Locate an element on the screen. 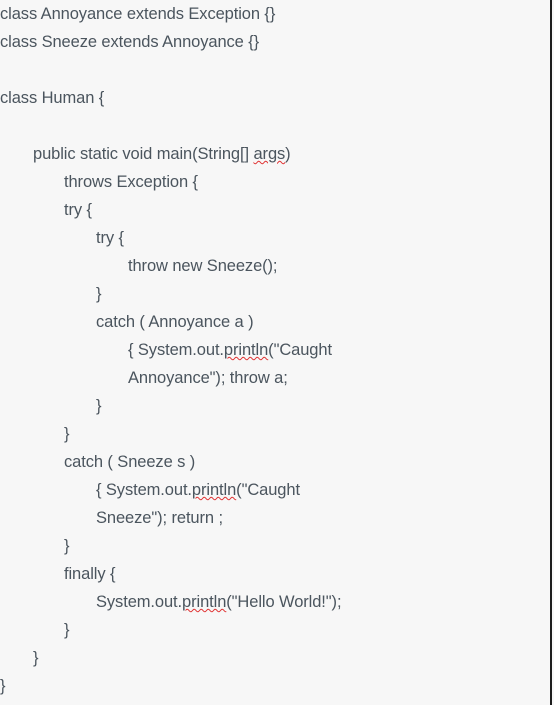  code-text: System.out. is located at coordinates (139, 602).